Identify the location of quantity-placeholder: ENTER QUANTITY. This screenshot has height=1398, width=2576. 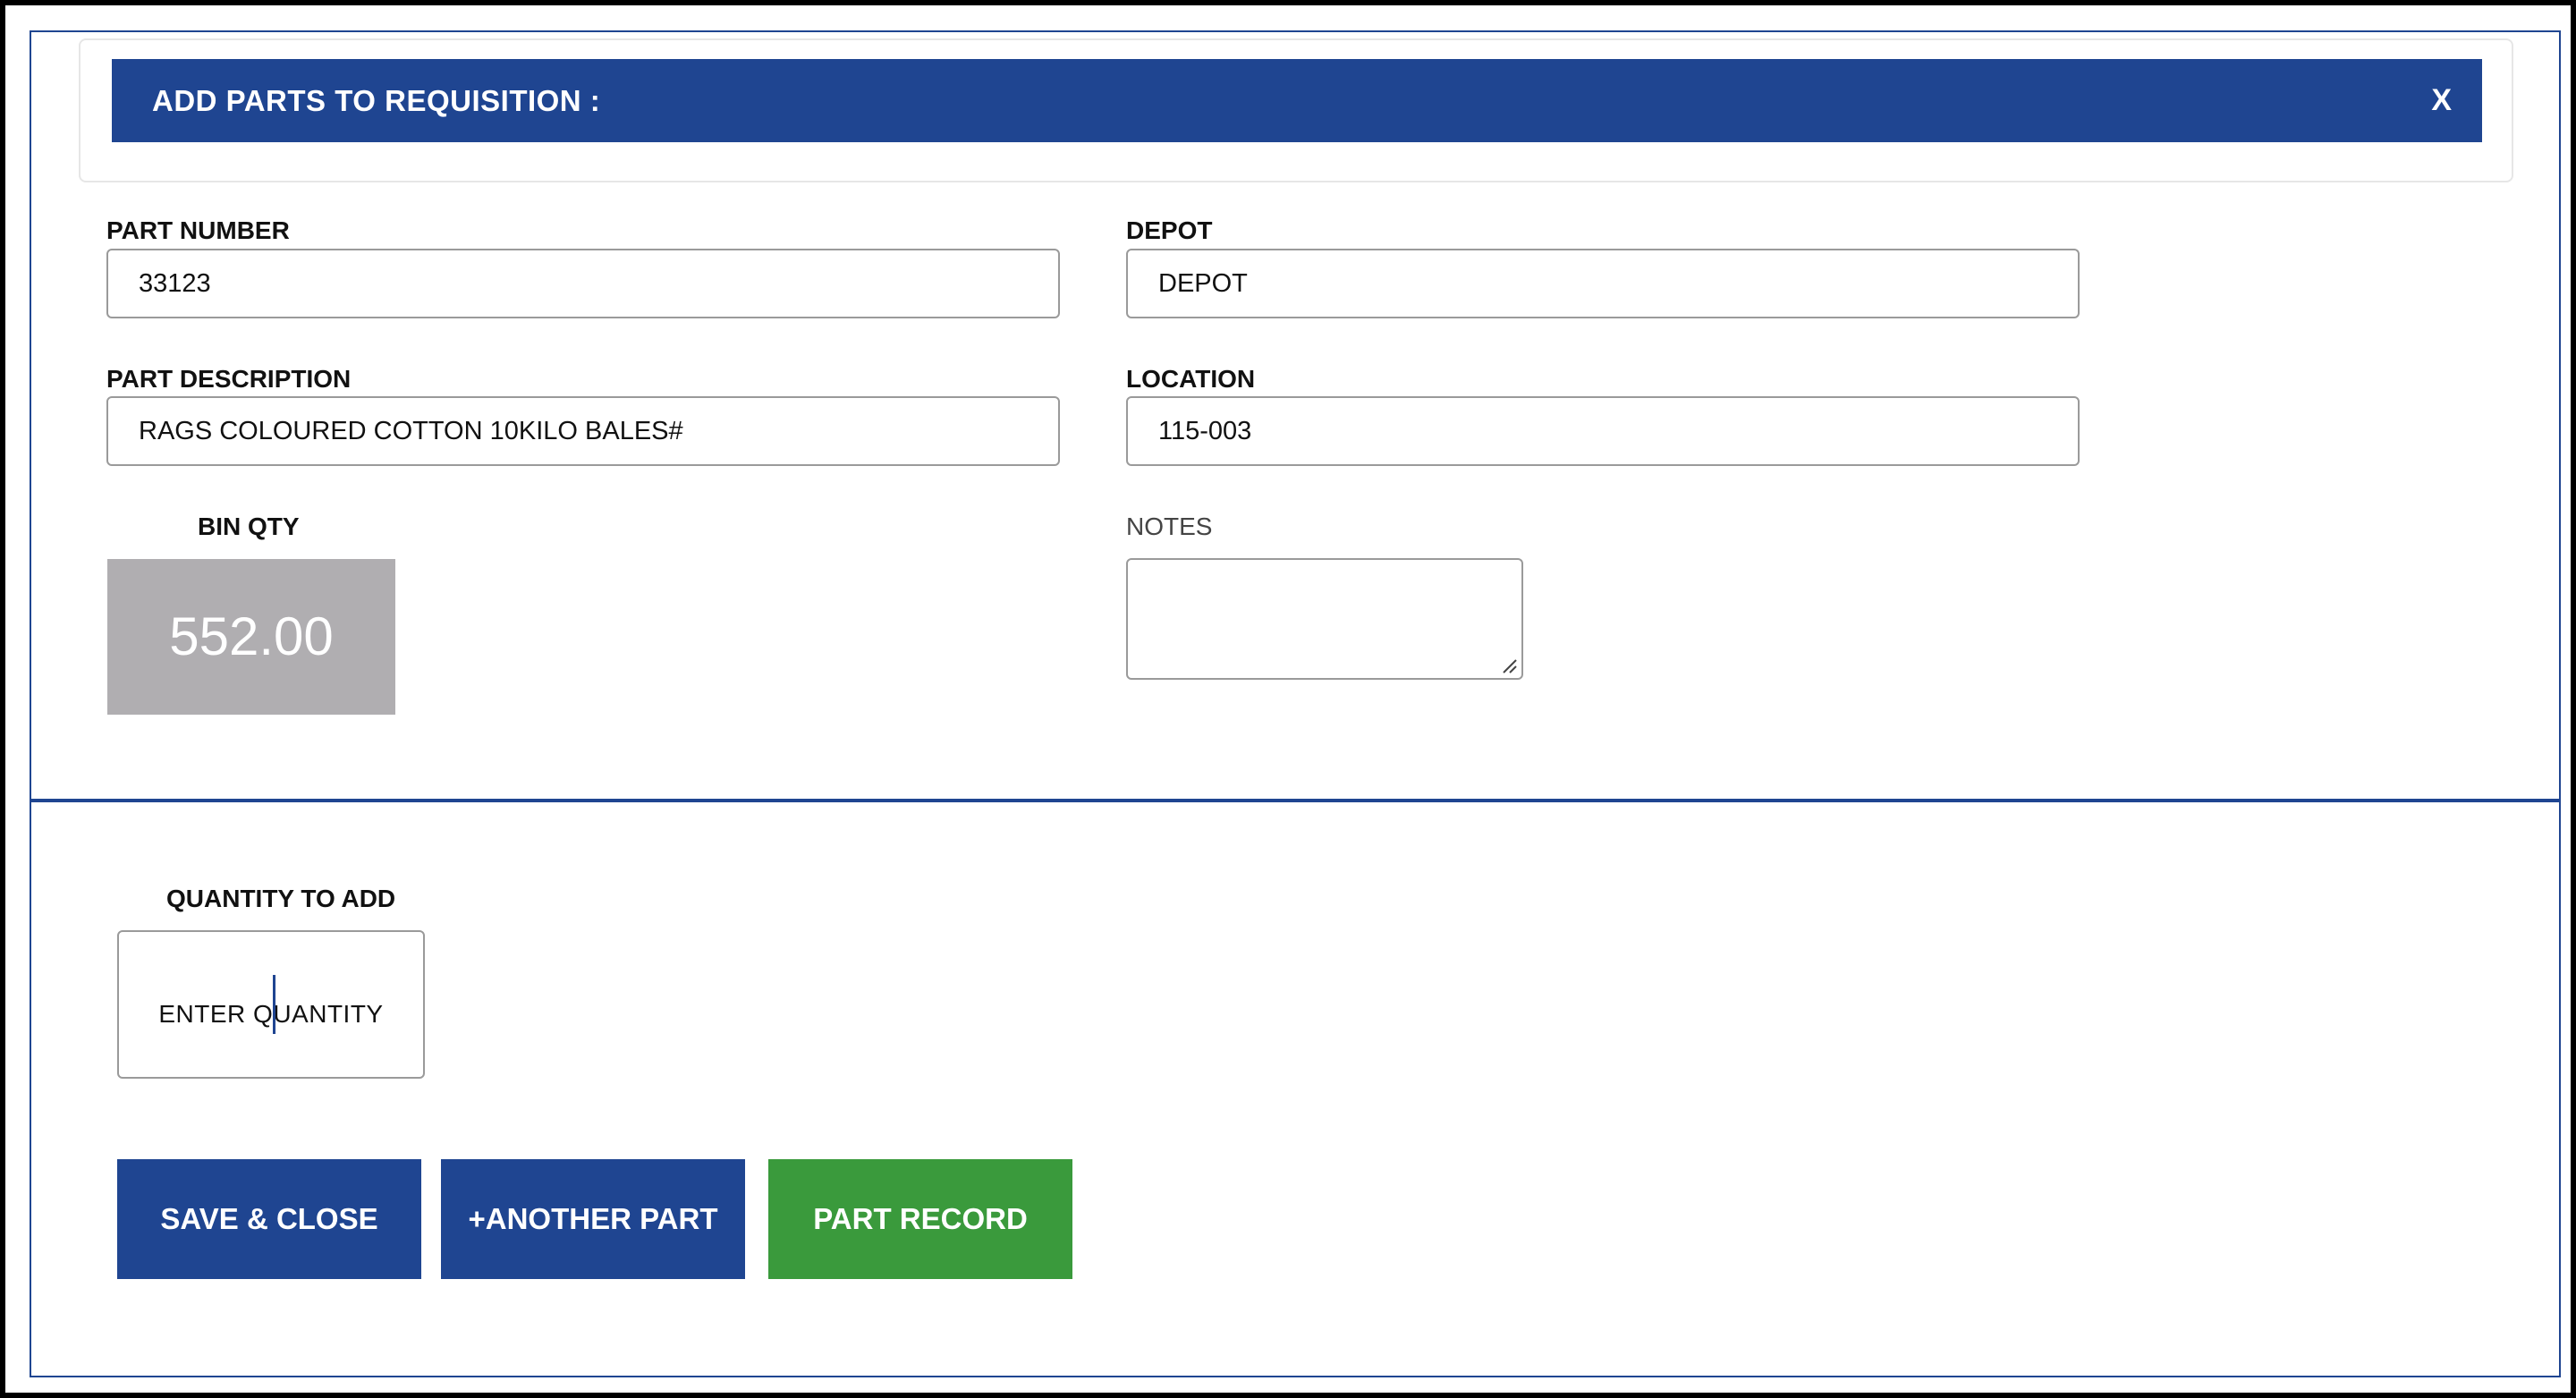
(271, 1014).